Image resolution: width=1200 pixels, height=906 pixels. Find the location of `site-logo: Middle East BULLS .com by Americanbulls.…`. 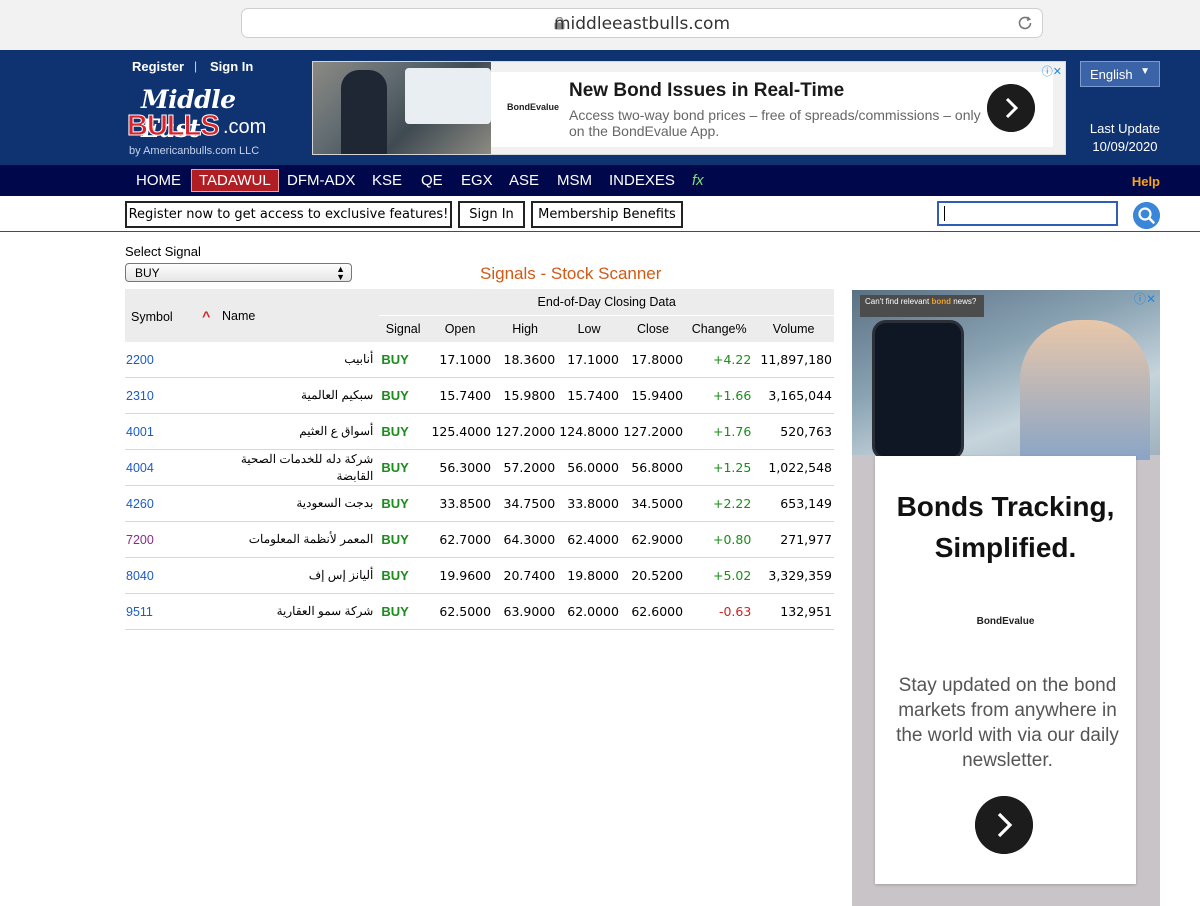

site-logo: Middle East BULLS .com by Americanbulls.… is located at coordinates (207, 122).